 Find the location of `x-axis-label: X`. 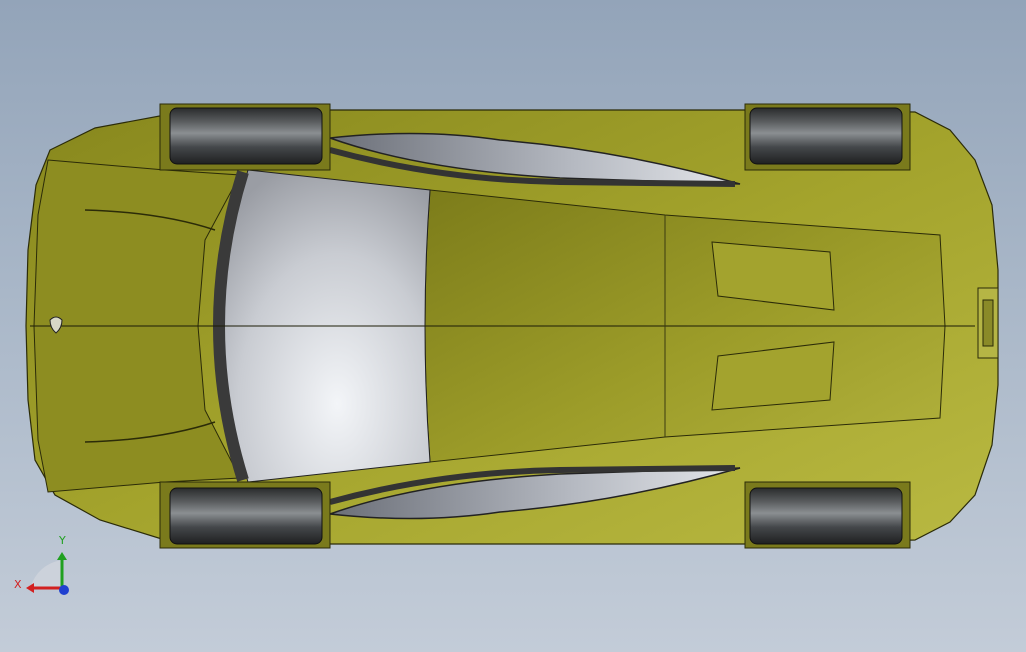

x-axis-label: X is located at coordinates (18, 584).